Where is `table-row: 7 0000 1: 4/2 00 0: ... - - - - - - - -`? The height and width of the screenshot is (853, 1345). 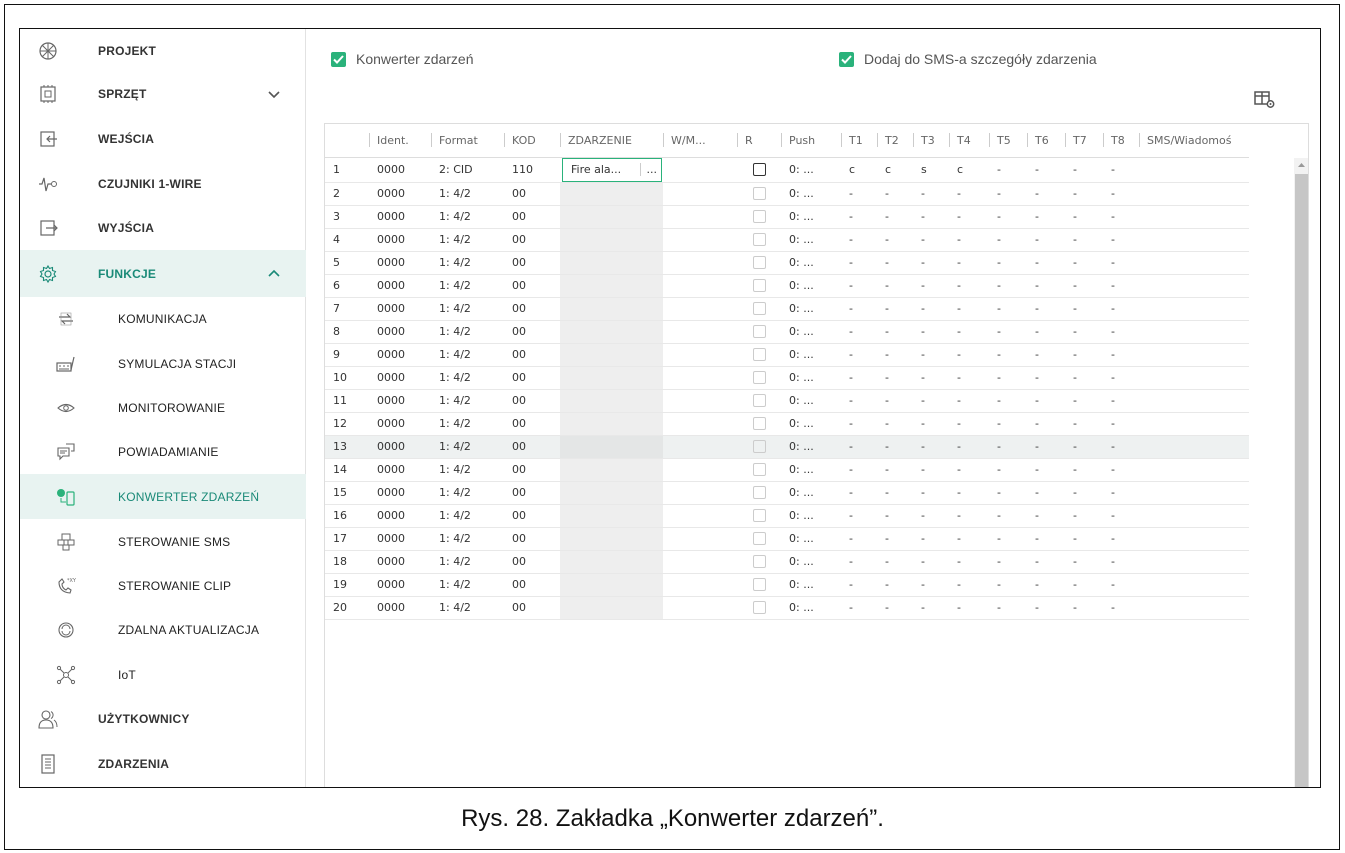
table-row: 7 0000 1: 4/2 00 0: ... - - - - - - - - is located at coordinates (787, 309).